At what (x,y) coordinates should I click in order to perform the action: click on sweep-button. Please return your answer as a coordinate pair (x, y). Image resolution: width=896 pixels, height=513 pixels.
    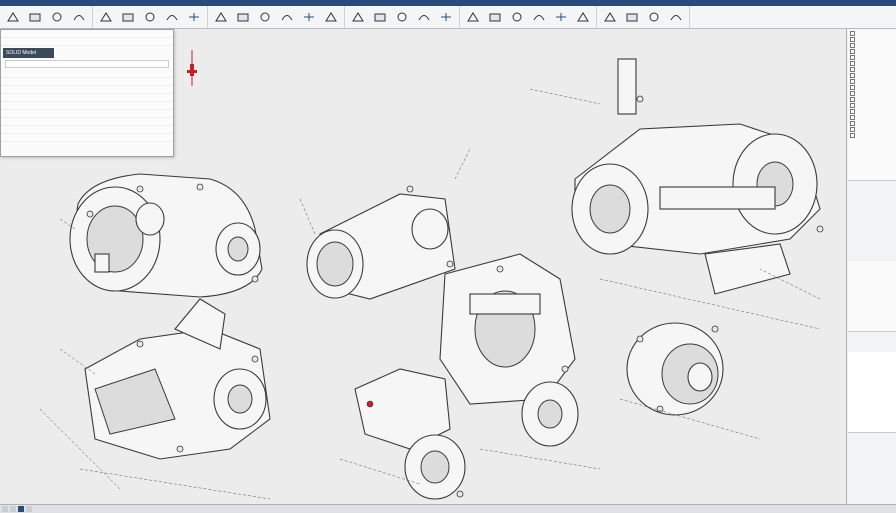
    Looking at the image, I should click on (79, 17).